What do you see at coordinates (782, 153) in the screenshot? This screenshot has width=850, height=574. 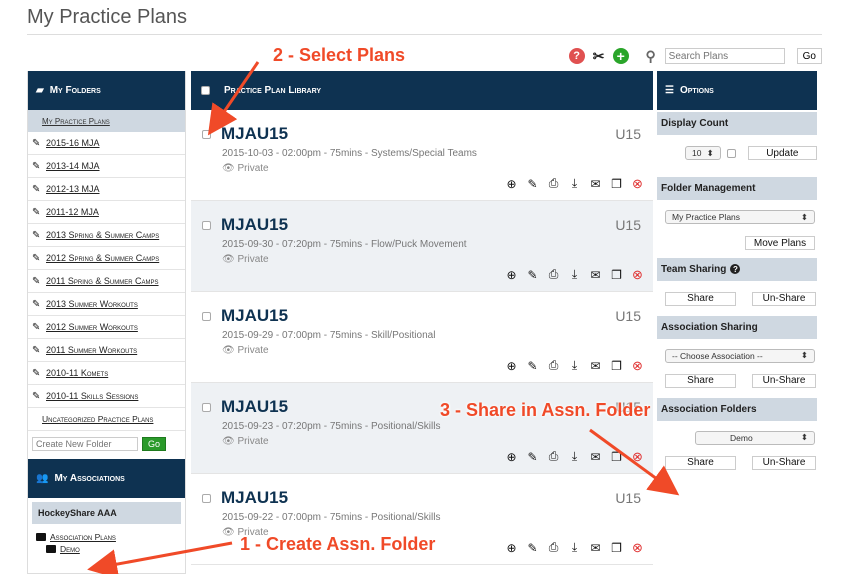 I see `update-button: Update` at bounding box center [782, 153].